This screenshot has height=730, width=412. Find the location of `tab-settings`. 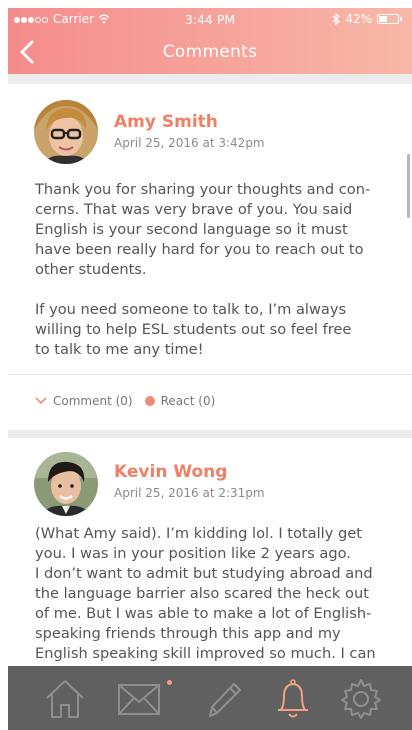

tab-settings is located at coordinates (361, 699).